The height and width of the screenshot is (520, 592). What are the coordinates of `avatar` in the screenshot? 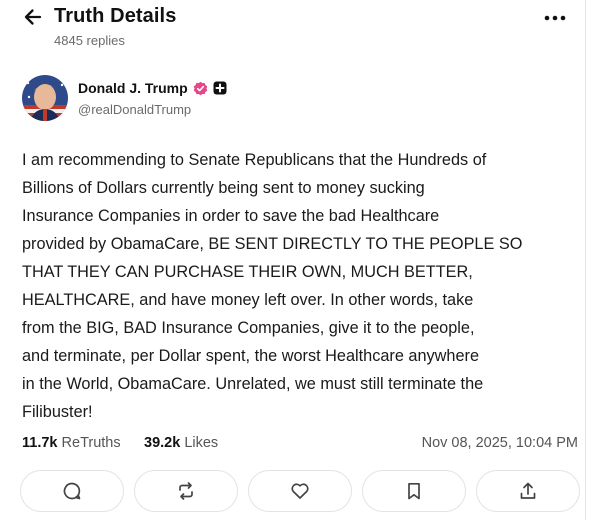 It's located at (45, 98).